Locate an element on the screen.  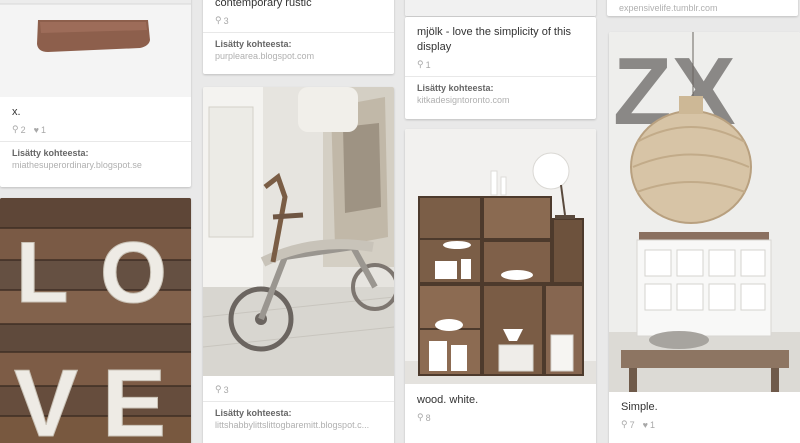
repin-count: ⚲ 7 is located at coordinates (628, 424).